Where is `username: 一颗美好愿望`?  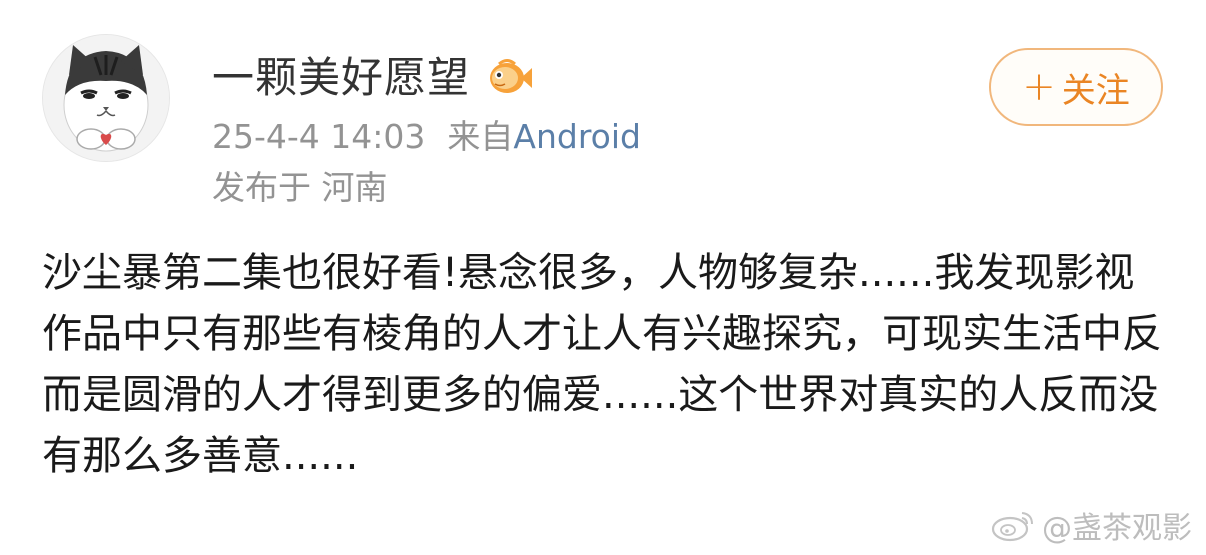 username: 一颗美好愿望 is located at coordinates (341, 78).